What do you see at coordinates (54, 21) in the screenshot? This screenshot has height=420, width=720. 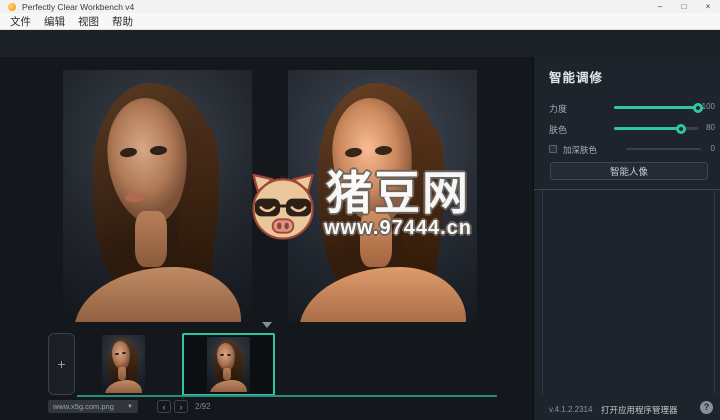 I see `menu-edit: 编辑` at bounding box center [54, 21].